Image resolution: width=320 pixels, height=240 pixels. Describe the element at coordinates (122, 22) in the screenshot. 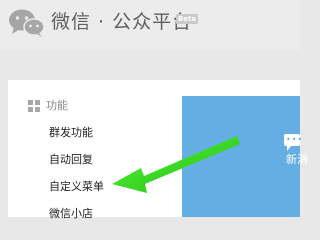

I see `brand-title: 微信 · 公众平台` at that location.